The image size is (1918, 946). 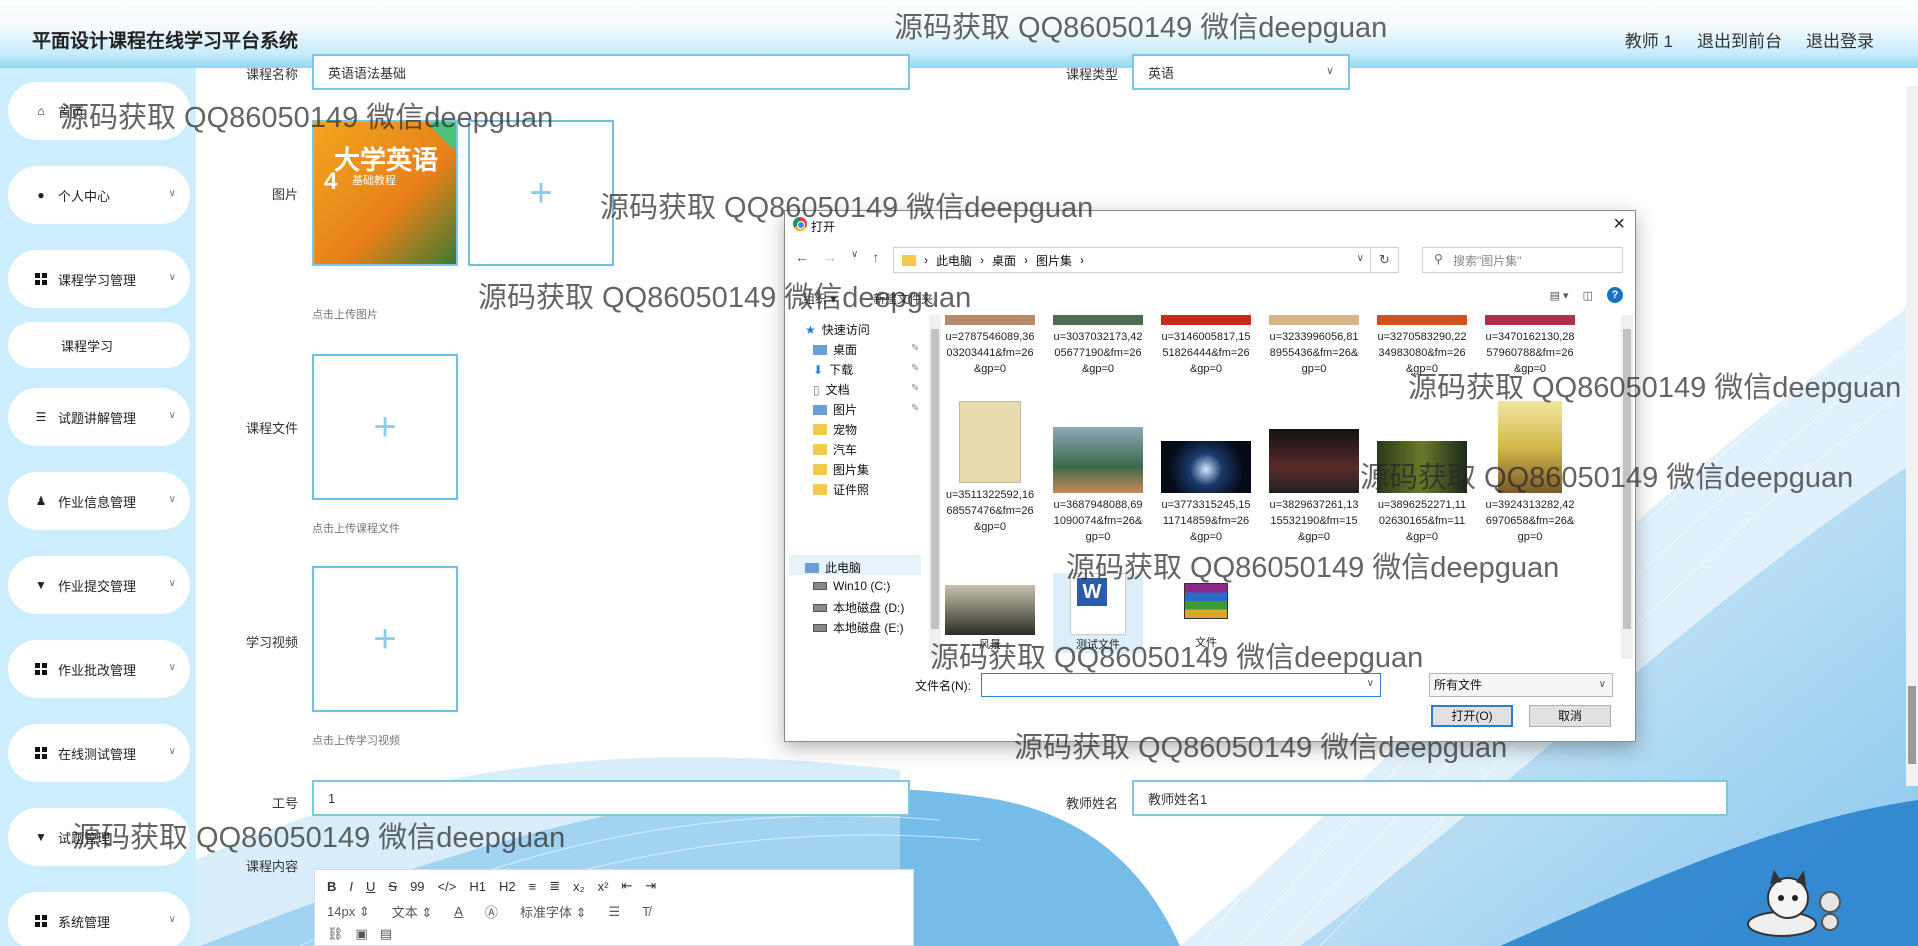 What do you see at coordinates (1241, 72) in the screenshot?
I see `course-type-select: 英语 ∨` at bounding box center [1241, 72].